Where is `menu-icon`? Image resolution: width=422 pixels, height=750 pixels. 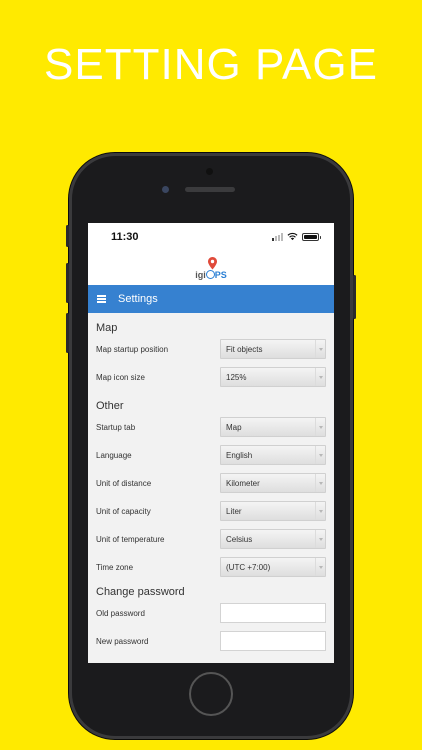
menu-icon is located at coordinates (101, 299).